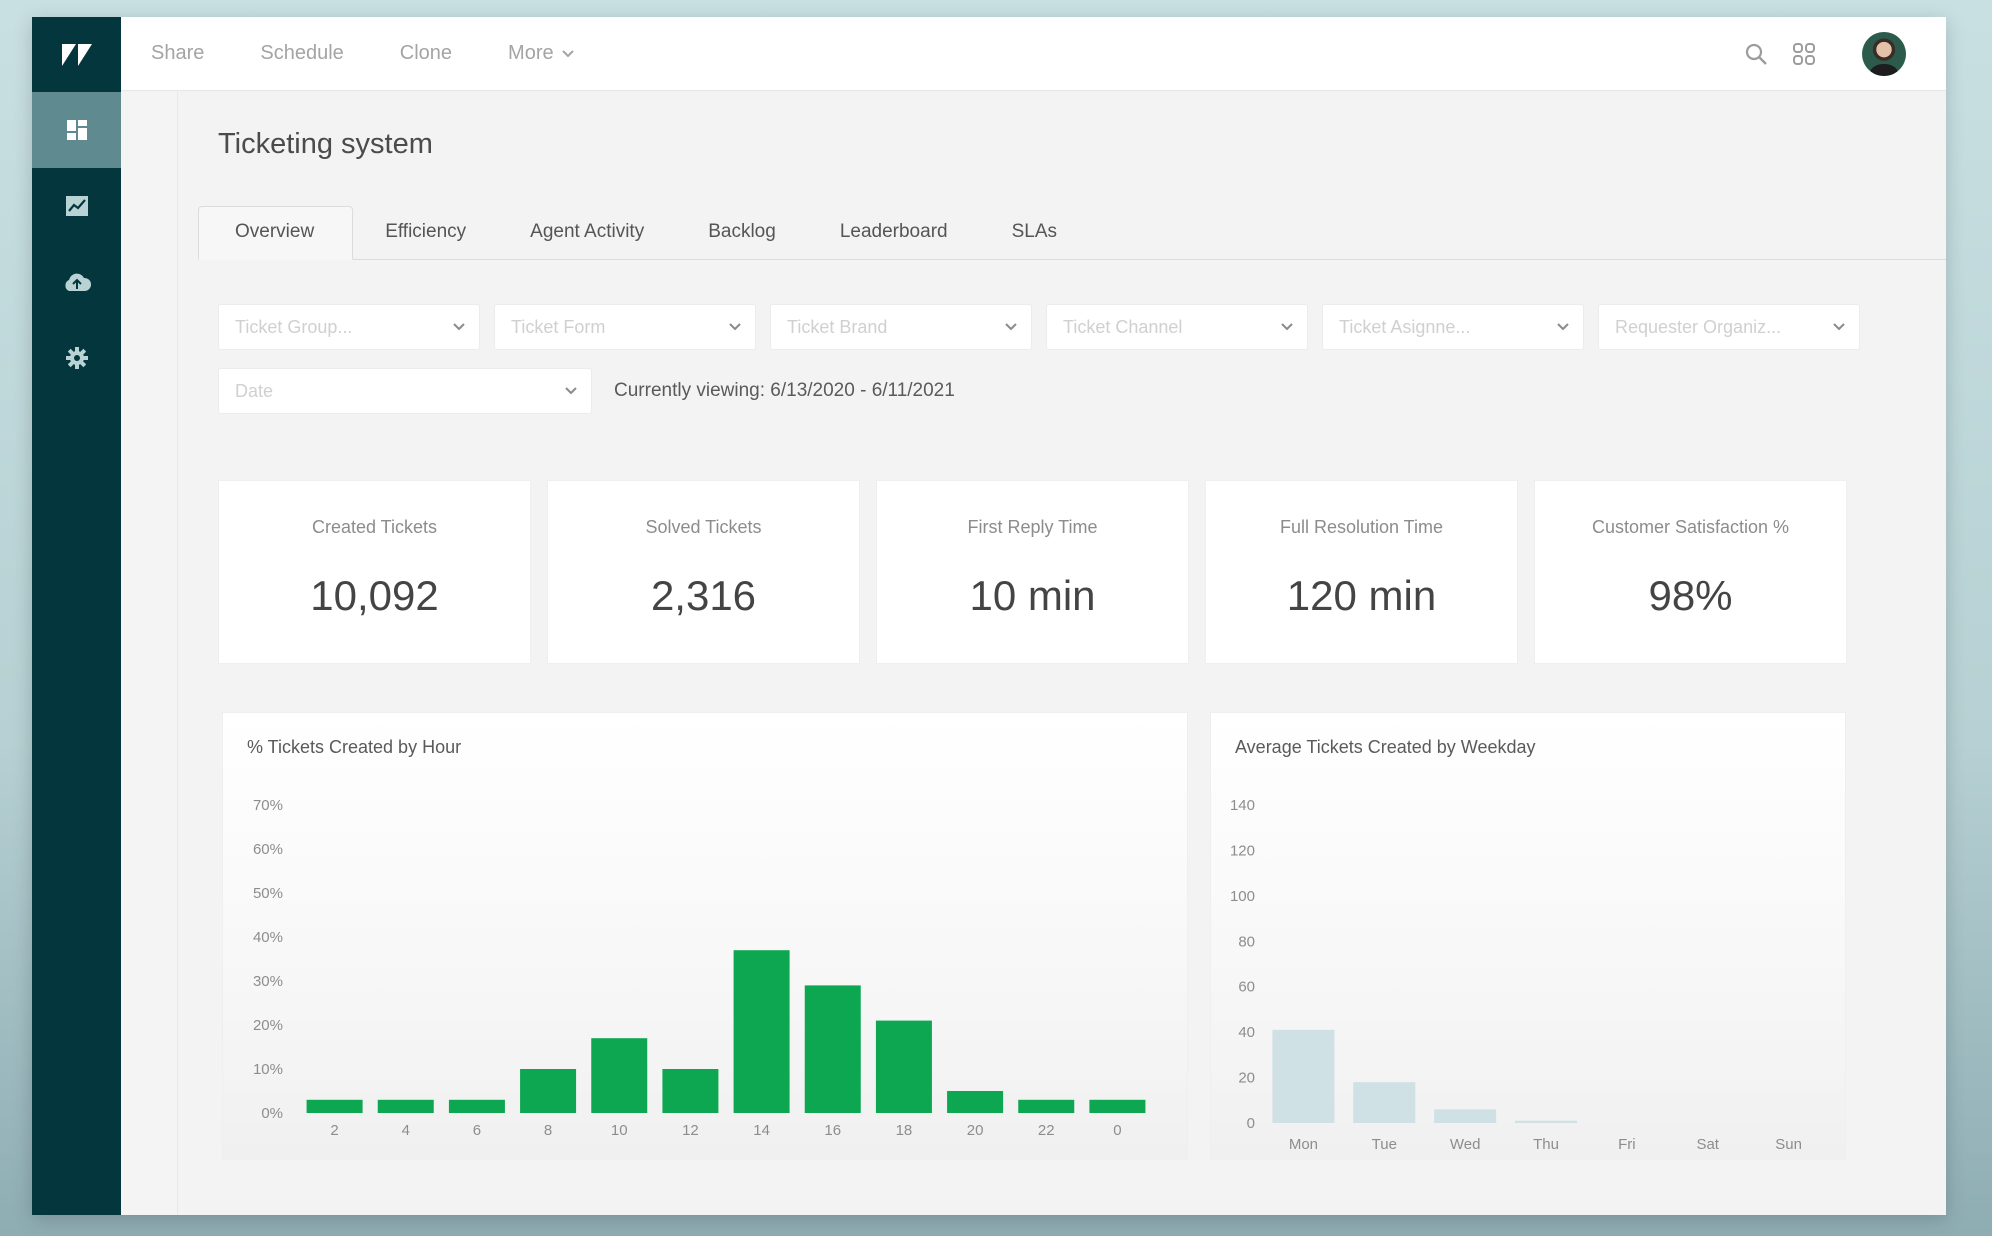 This screenshot has height=1236, width=1992. I want to click on share-label: Share, so click(178, 53).